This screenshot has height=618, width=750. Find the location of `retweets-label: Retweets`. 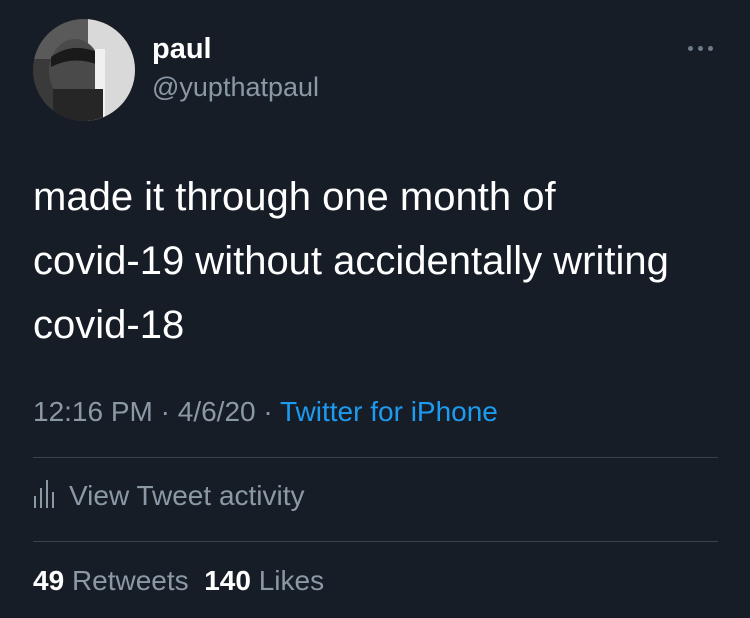

retweets-label: Retweets is located at coordinates (130, 580).